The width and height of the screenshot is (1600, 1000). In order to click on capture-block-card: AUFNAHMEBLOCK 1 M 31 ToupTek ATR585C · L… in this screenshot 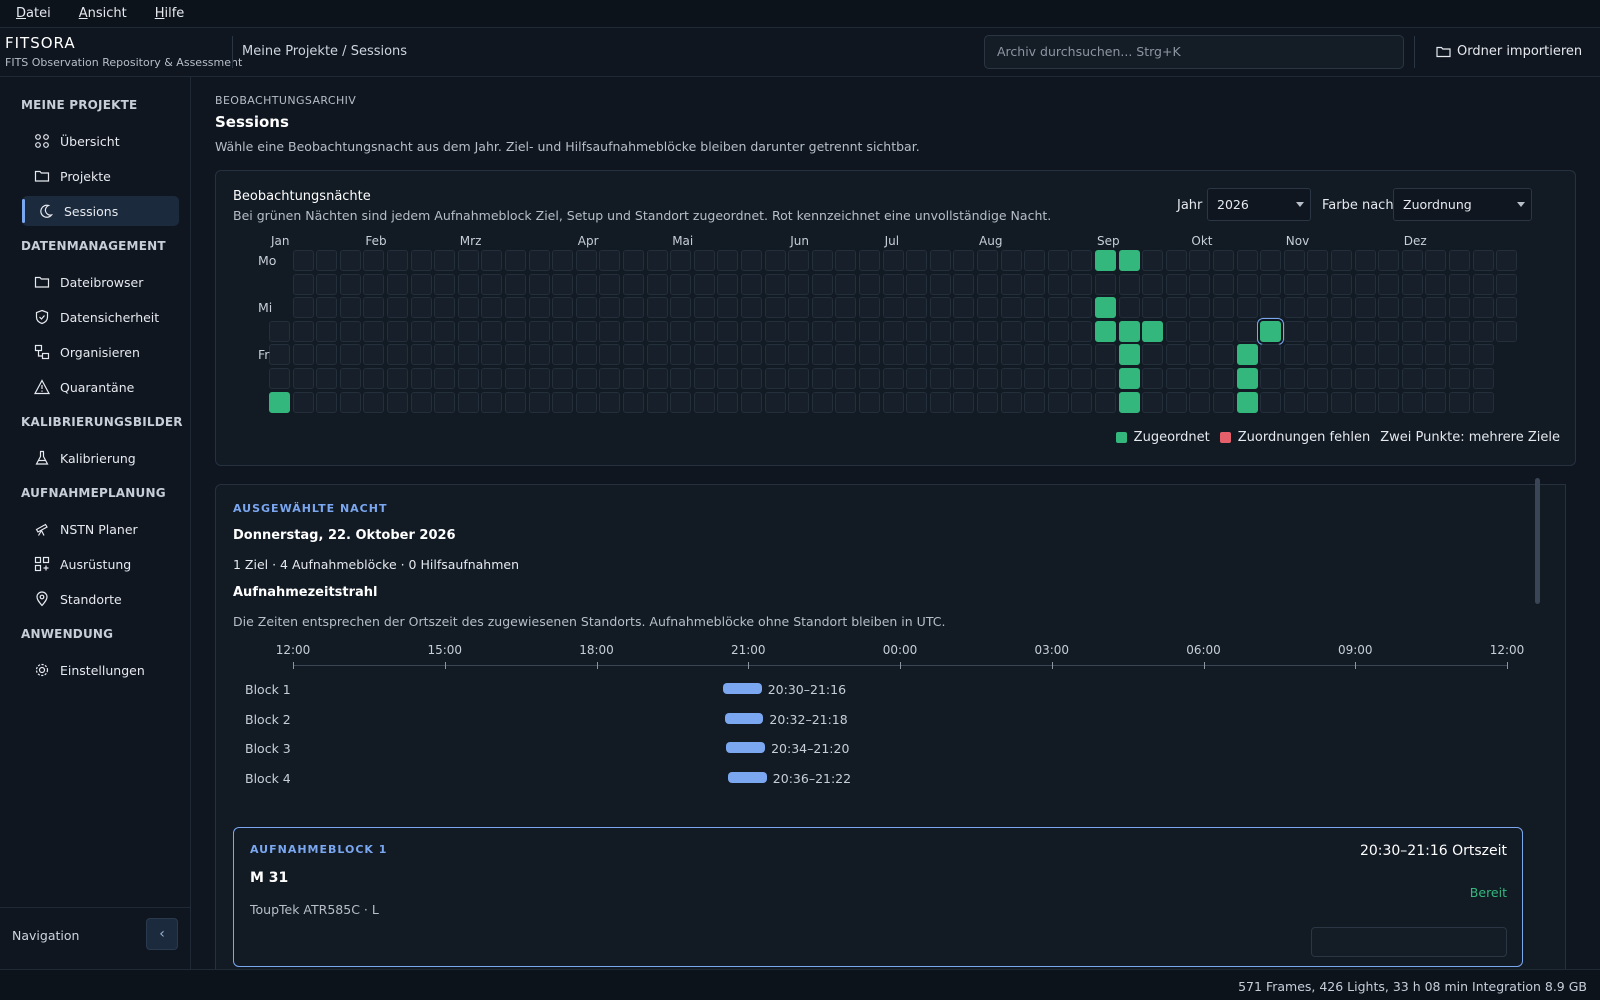, I will do `click(878, 897)`.